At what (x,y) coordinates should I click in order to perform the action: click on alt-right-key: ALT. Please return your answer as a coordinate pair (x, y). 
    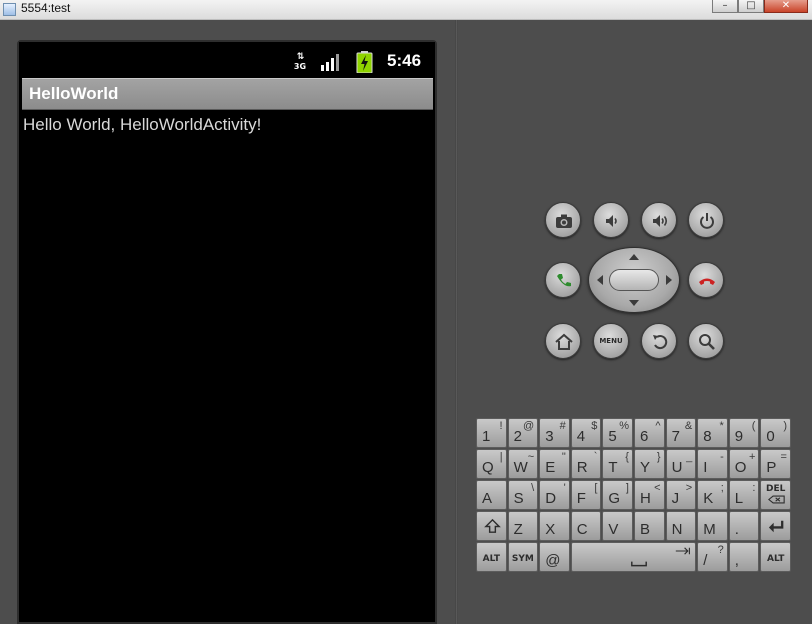
    Looking at the image, I should click on (775, 557).